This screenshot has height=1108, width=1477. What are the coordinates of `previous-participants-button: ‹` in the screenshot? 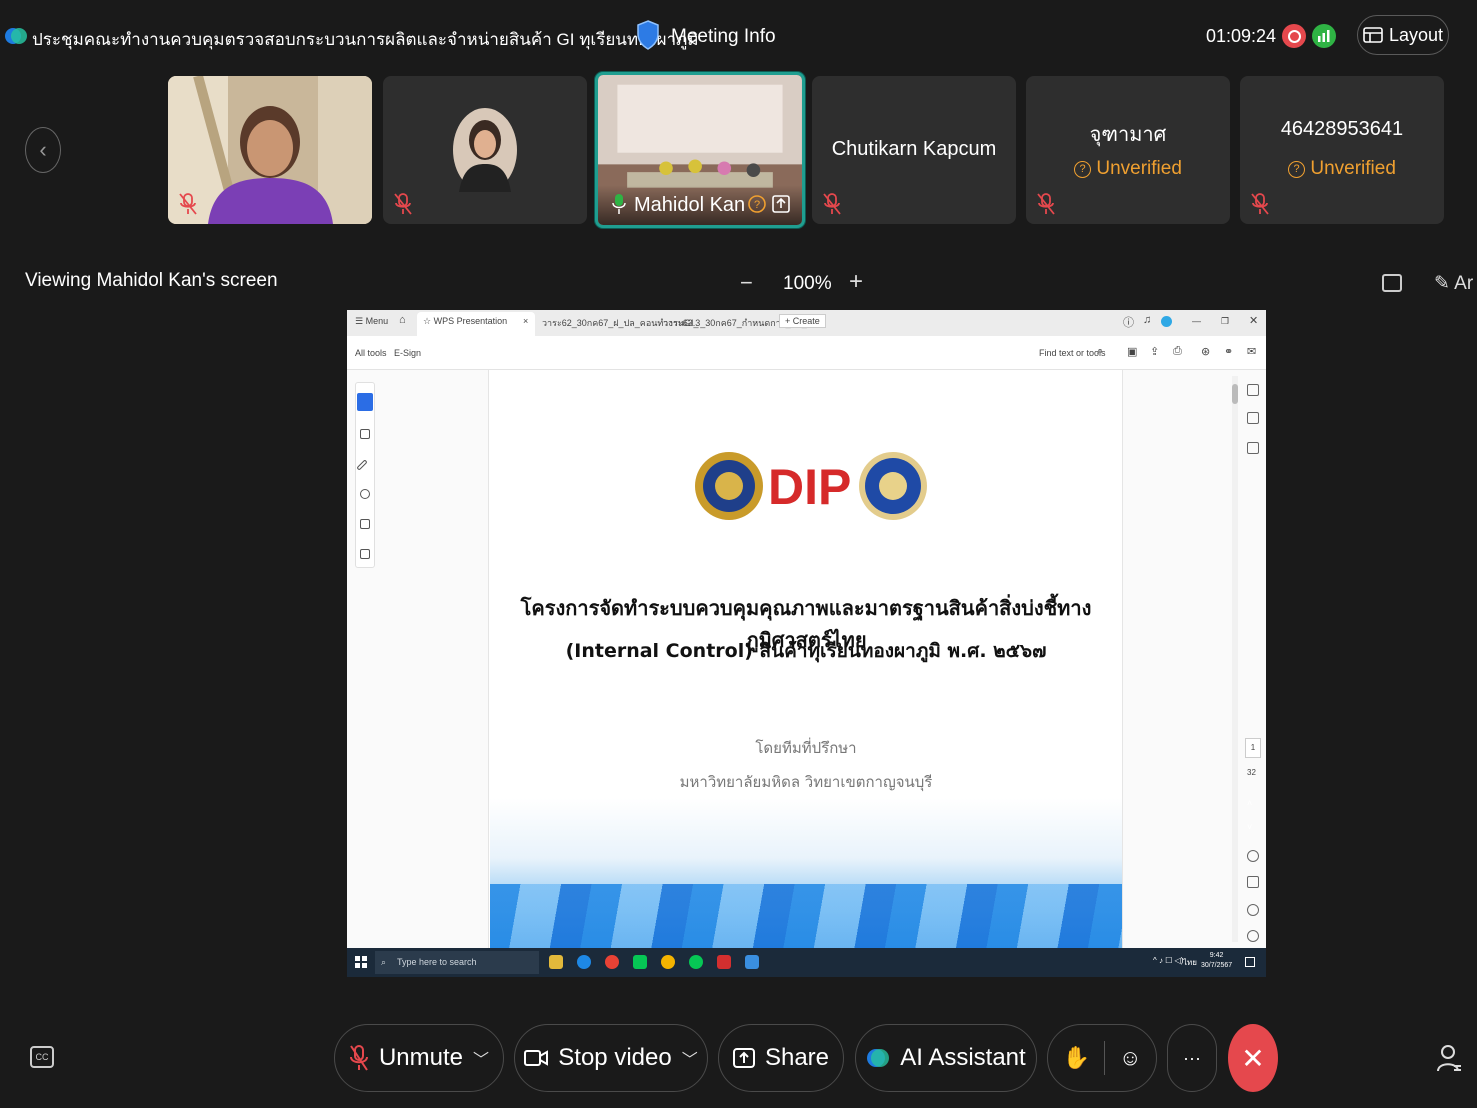 It's located at (43, 150).